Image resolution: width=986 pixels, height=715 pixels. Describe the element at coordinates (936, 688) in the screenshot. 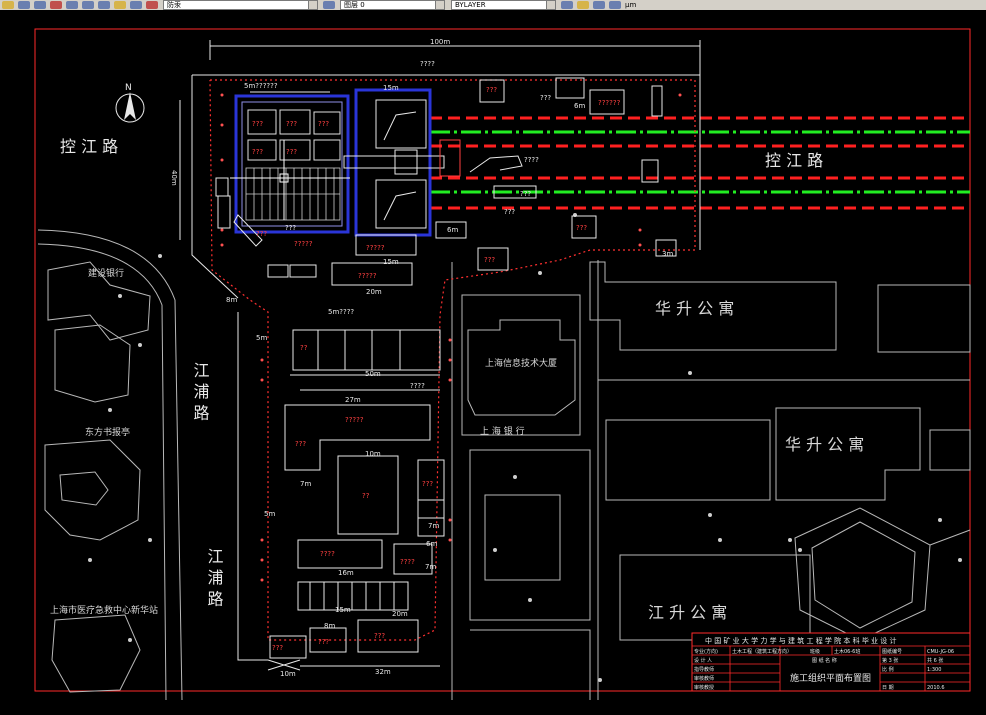

I see `tb-r5c6: 2010.6` at that location.